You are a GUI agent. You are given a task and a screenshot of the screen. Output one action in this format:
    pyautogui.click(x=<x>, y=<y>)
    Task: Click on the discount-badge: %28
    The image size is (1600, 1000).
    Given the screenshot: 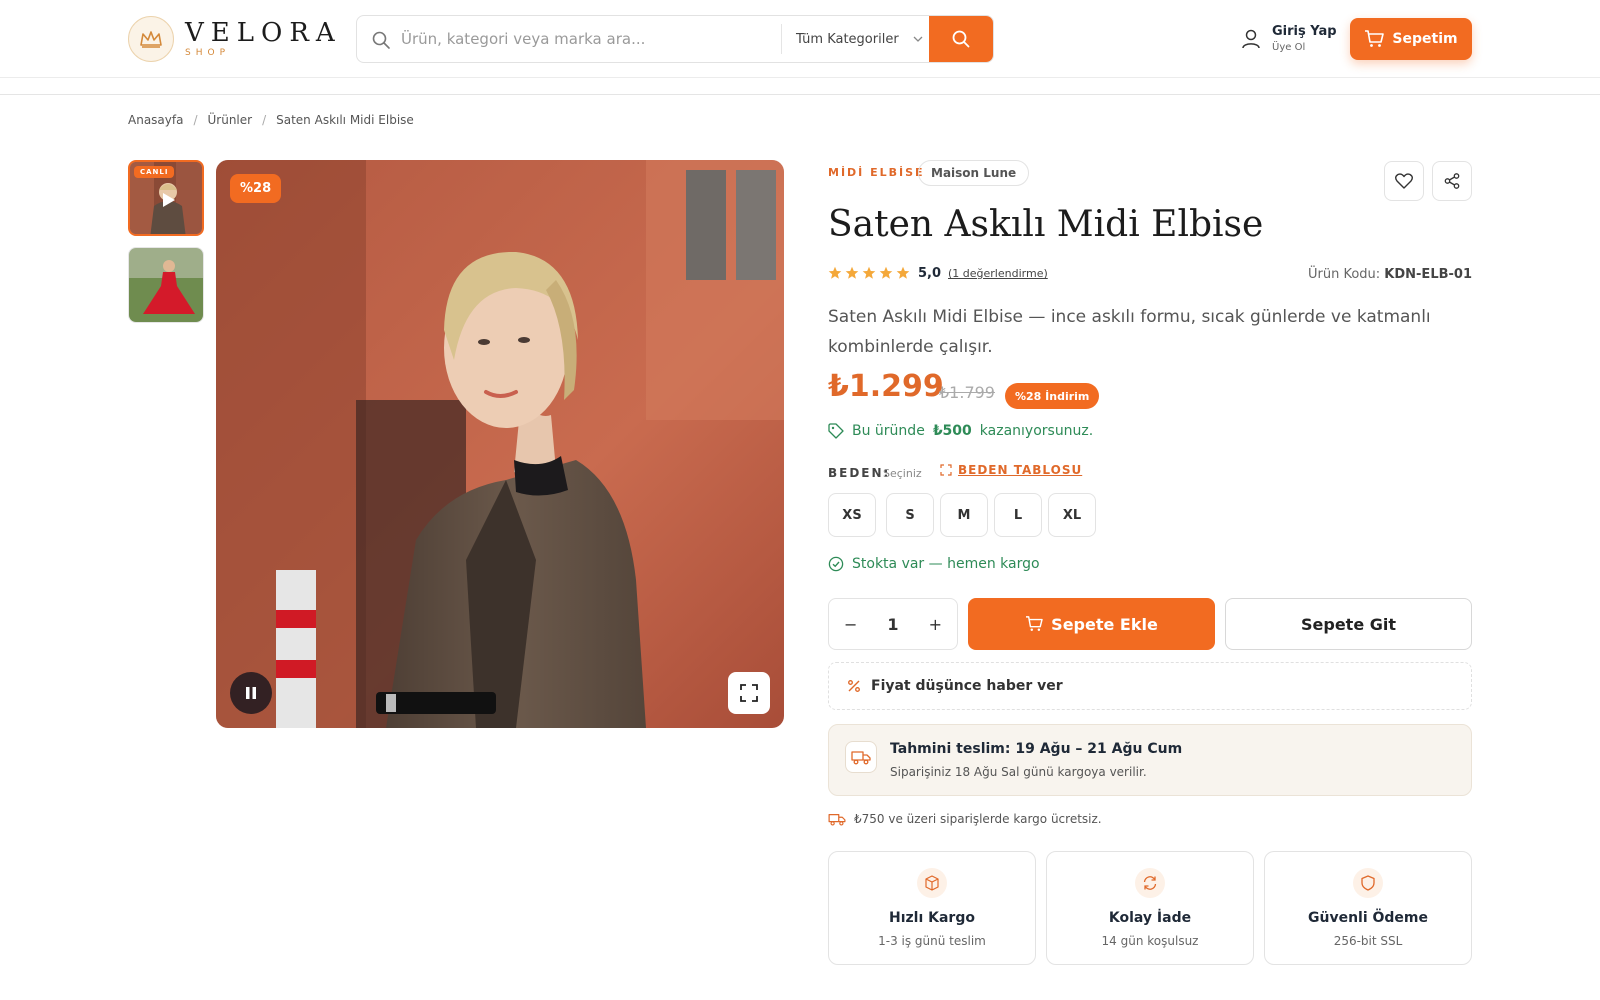 What is the action you would take?
    pyautogui.click(x=256, y=188)
    